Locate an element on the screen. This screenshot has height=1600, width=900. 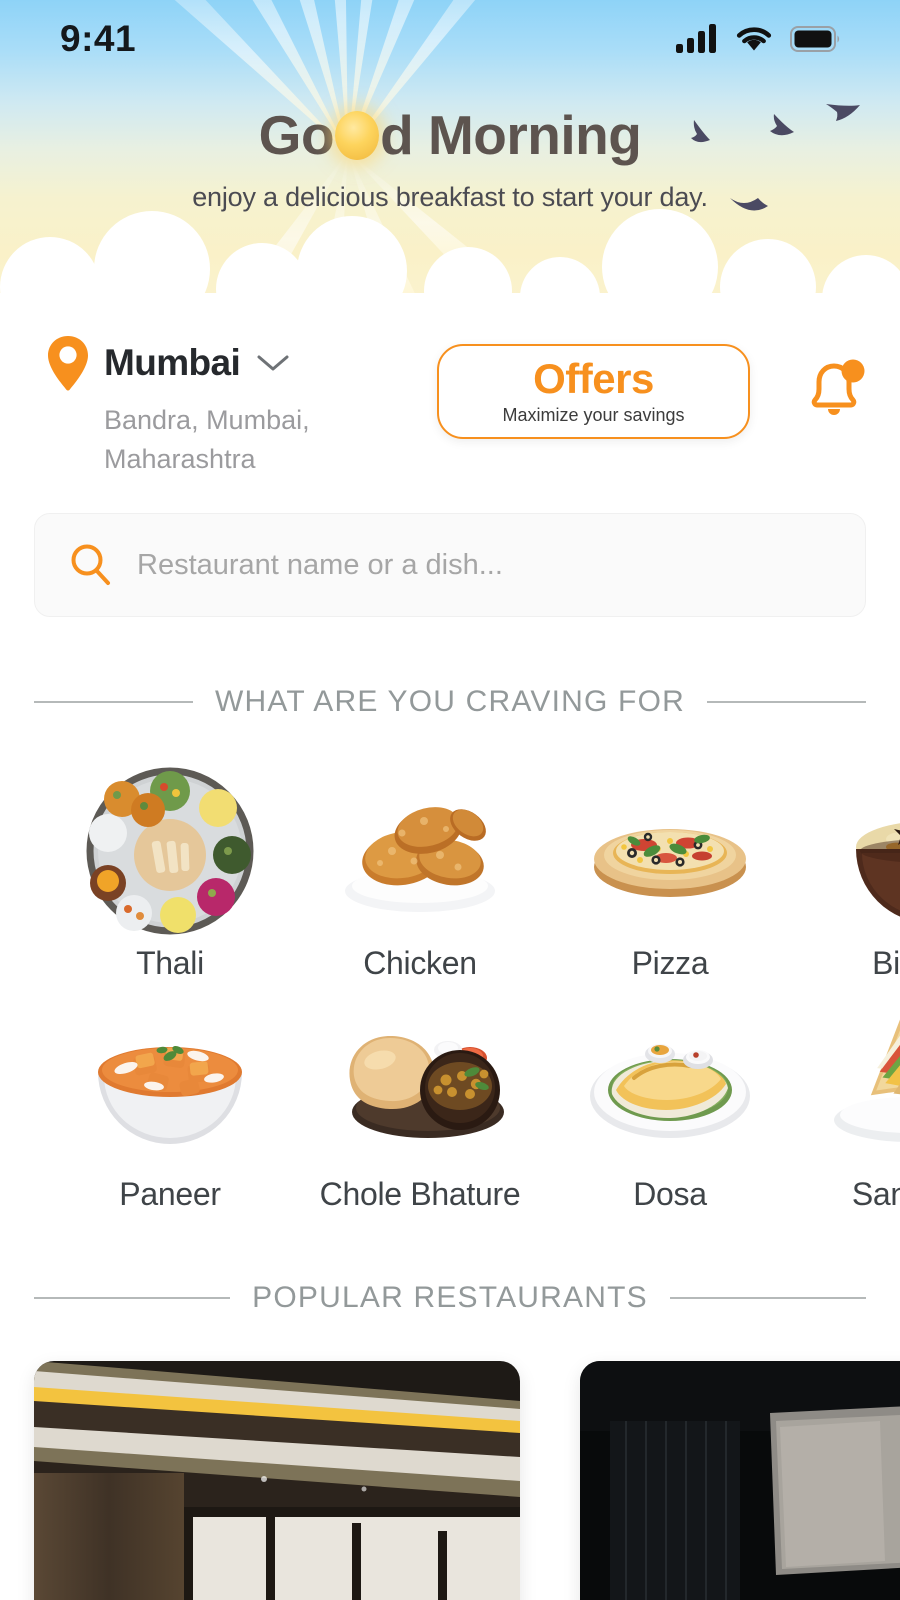
bell-icon is located at coordinates (838, 387).